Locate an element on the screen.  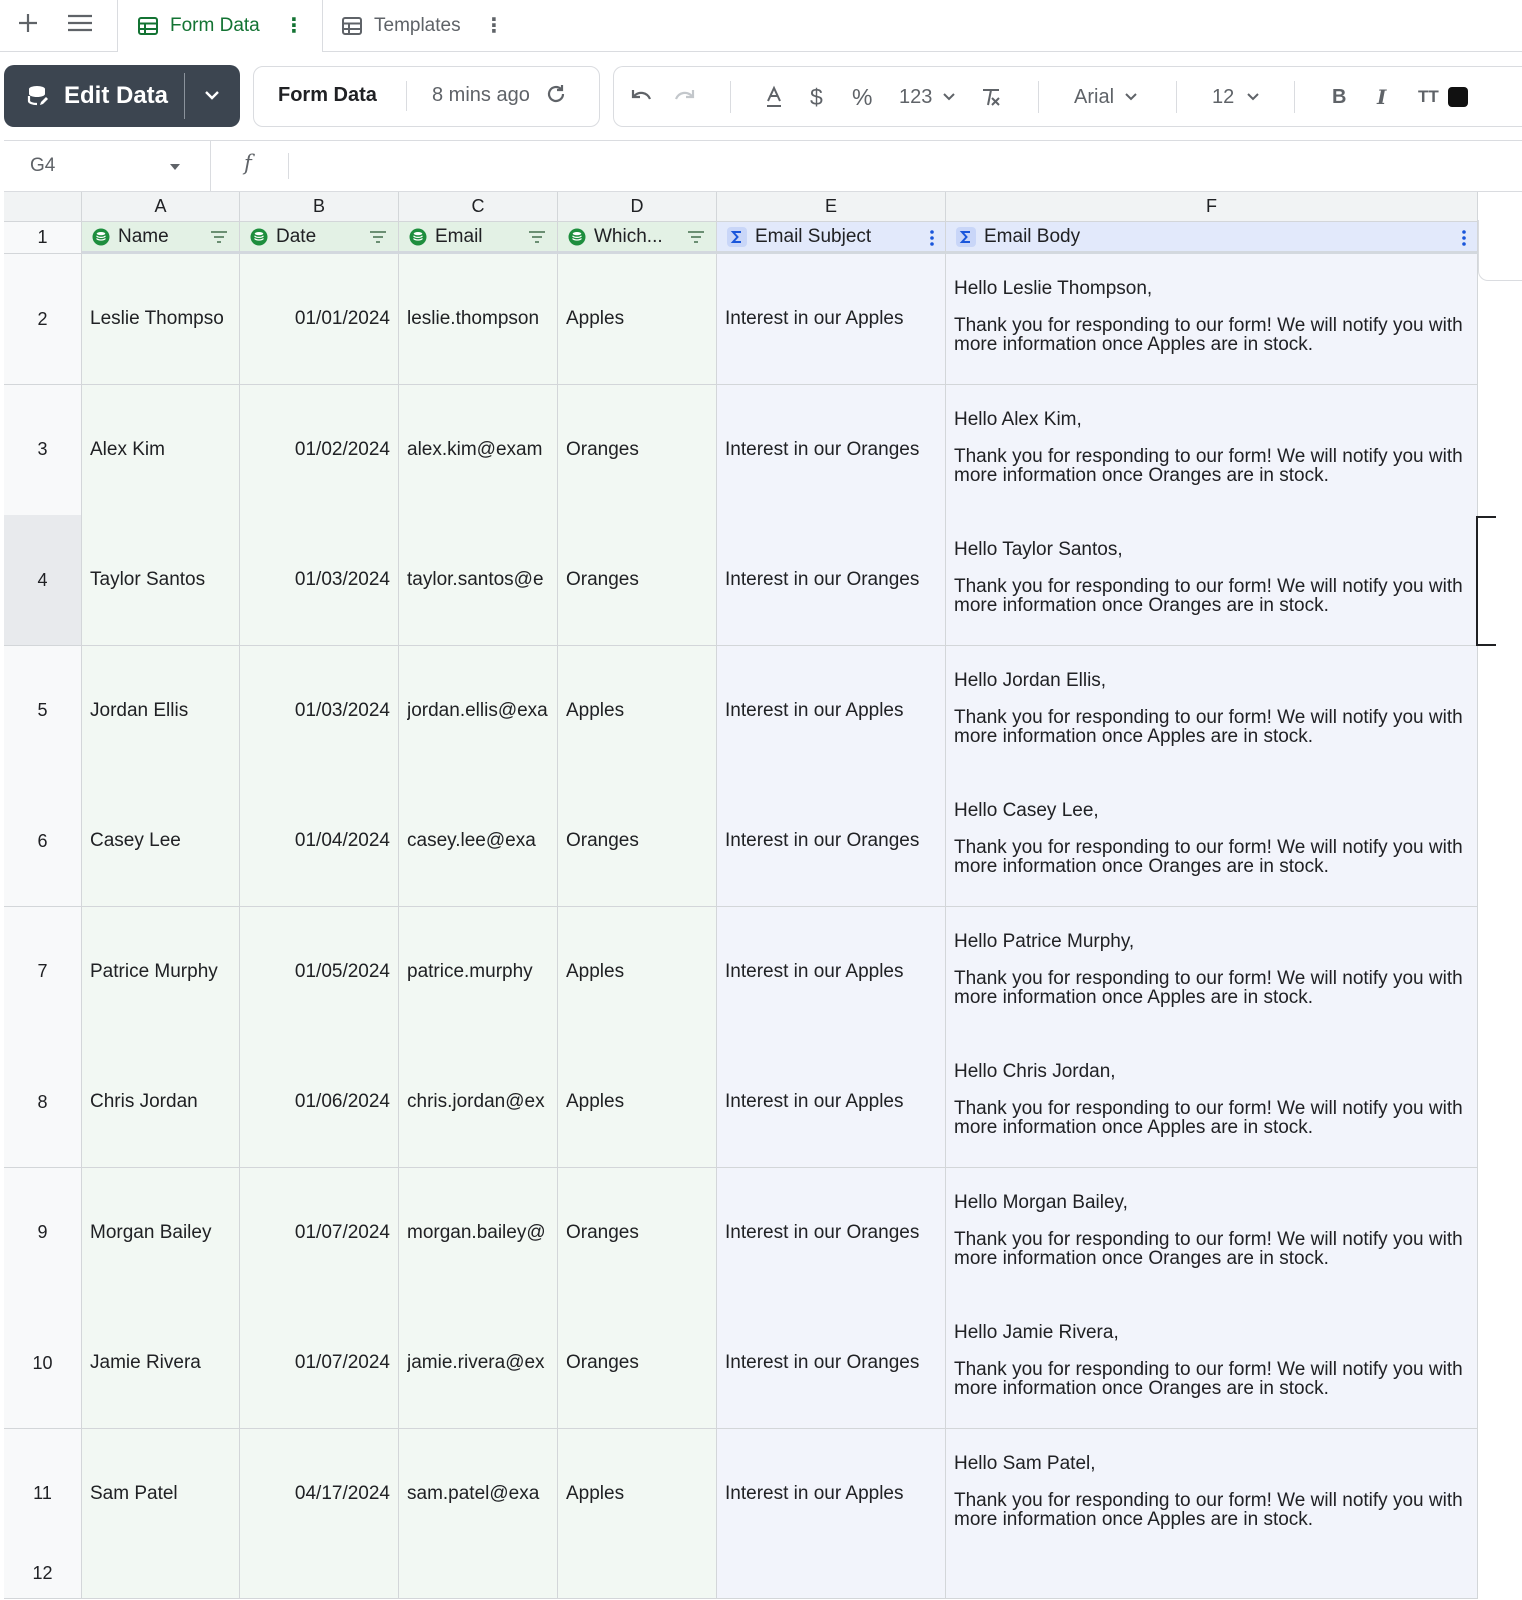
column-header-a: A is located at coordinates (161, 207).